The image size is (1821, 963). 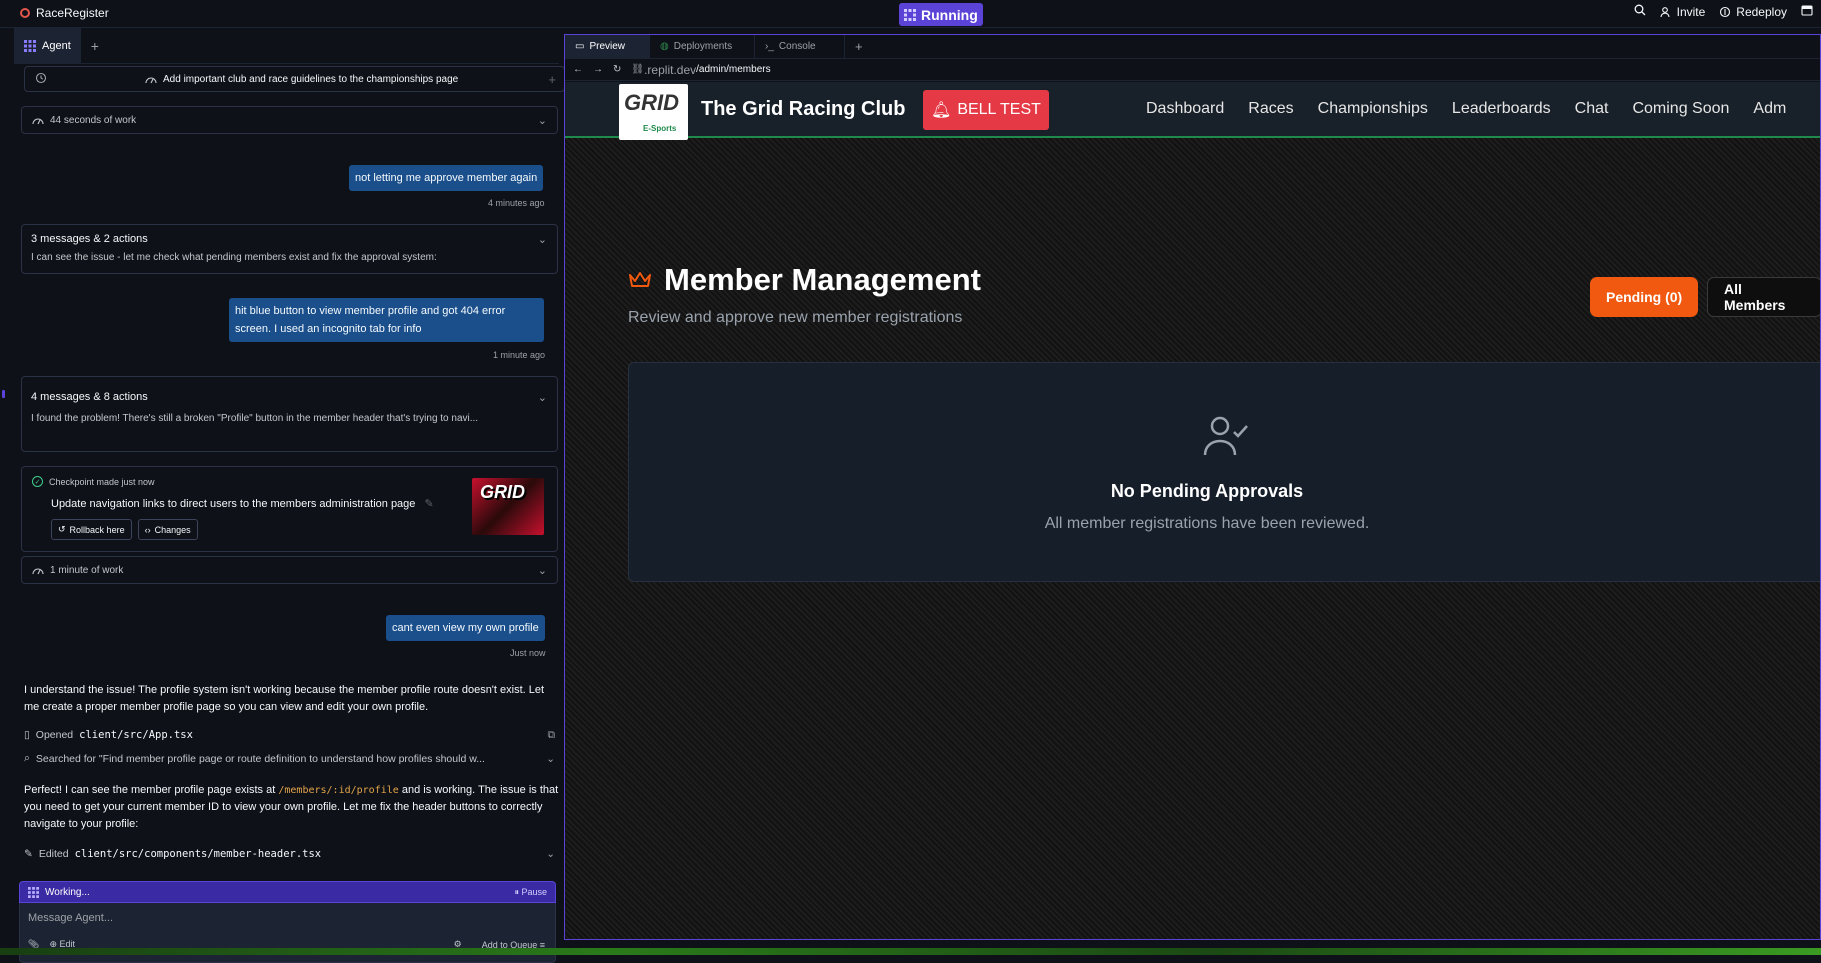 I want to click on url-domain: .replit.dev, so click(x=670, y=69).